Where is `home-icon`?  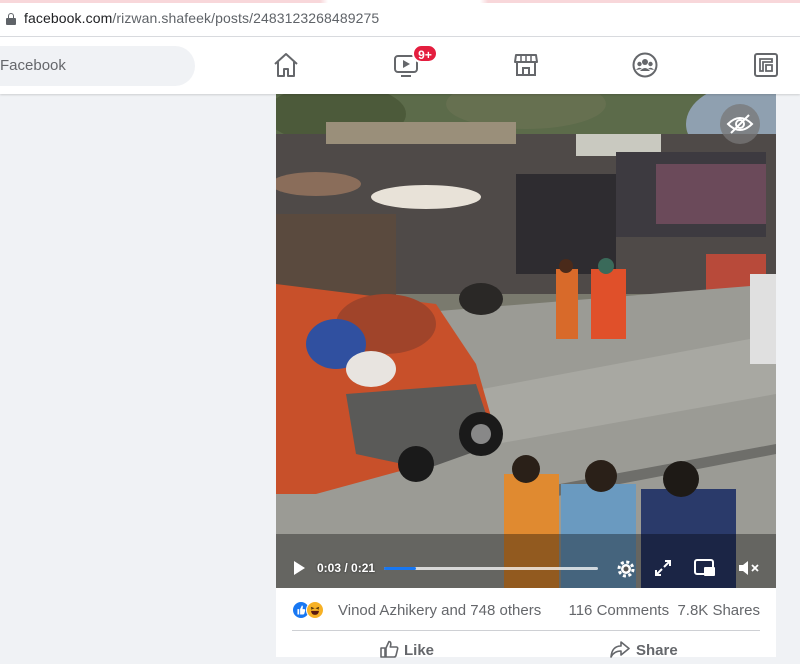
home-icon is located at coordinates (286, 65).